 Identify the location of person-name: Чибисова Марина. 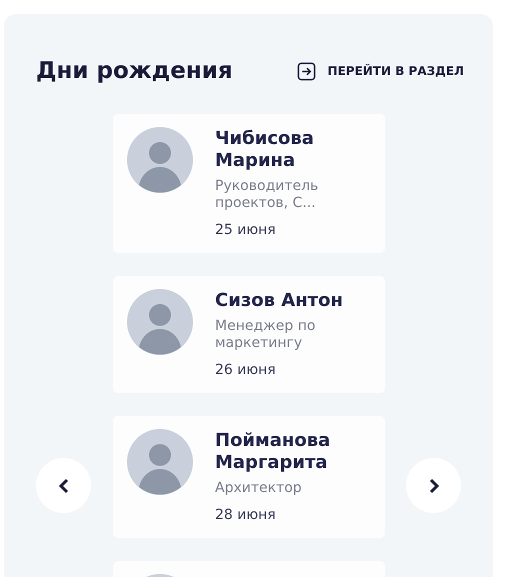
(265, 150).